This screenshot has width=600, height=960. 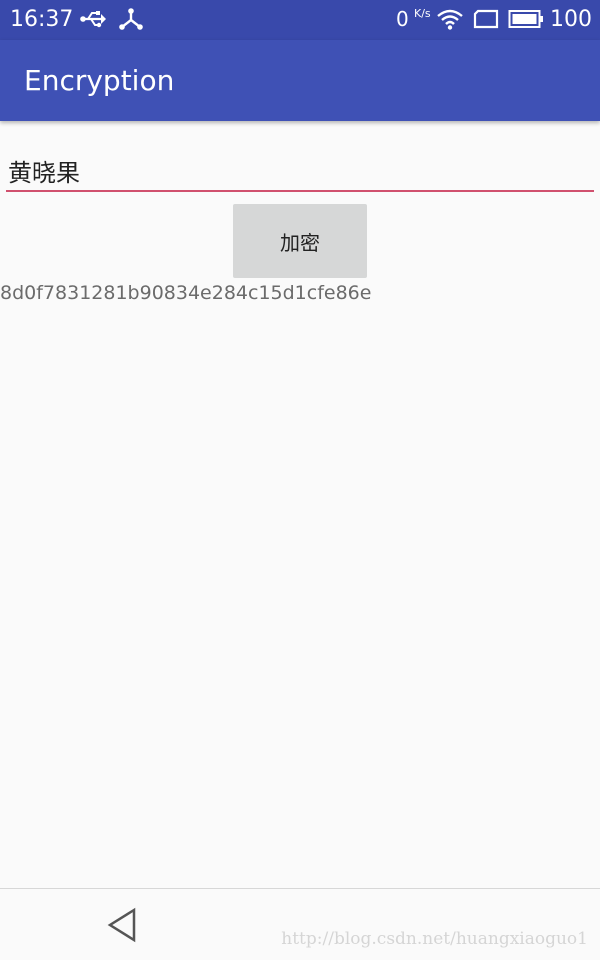 What do you see at coordinates (300, 171) in the screenshot?
I see `text-input` at bounding box center [300, 171].